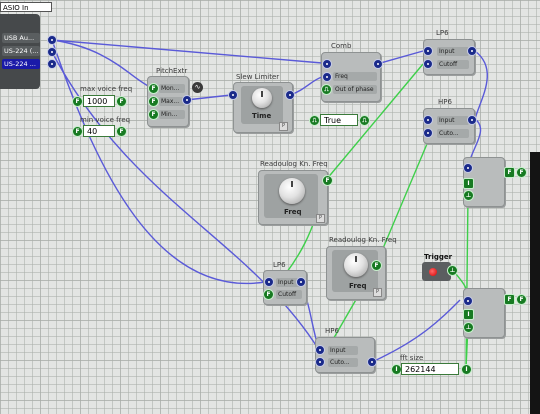  Describe the element at coordinates (290, 95) in the screenshot. I see `slew-out-port` at that location.